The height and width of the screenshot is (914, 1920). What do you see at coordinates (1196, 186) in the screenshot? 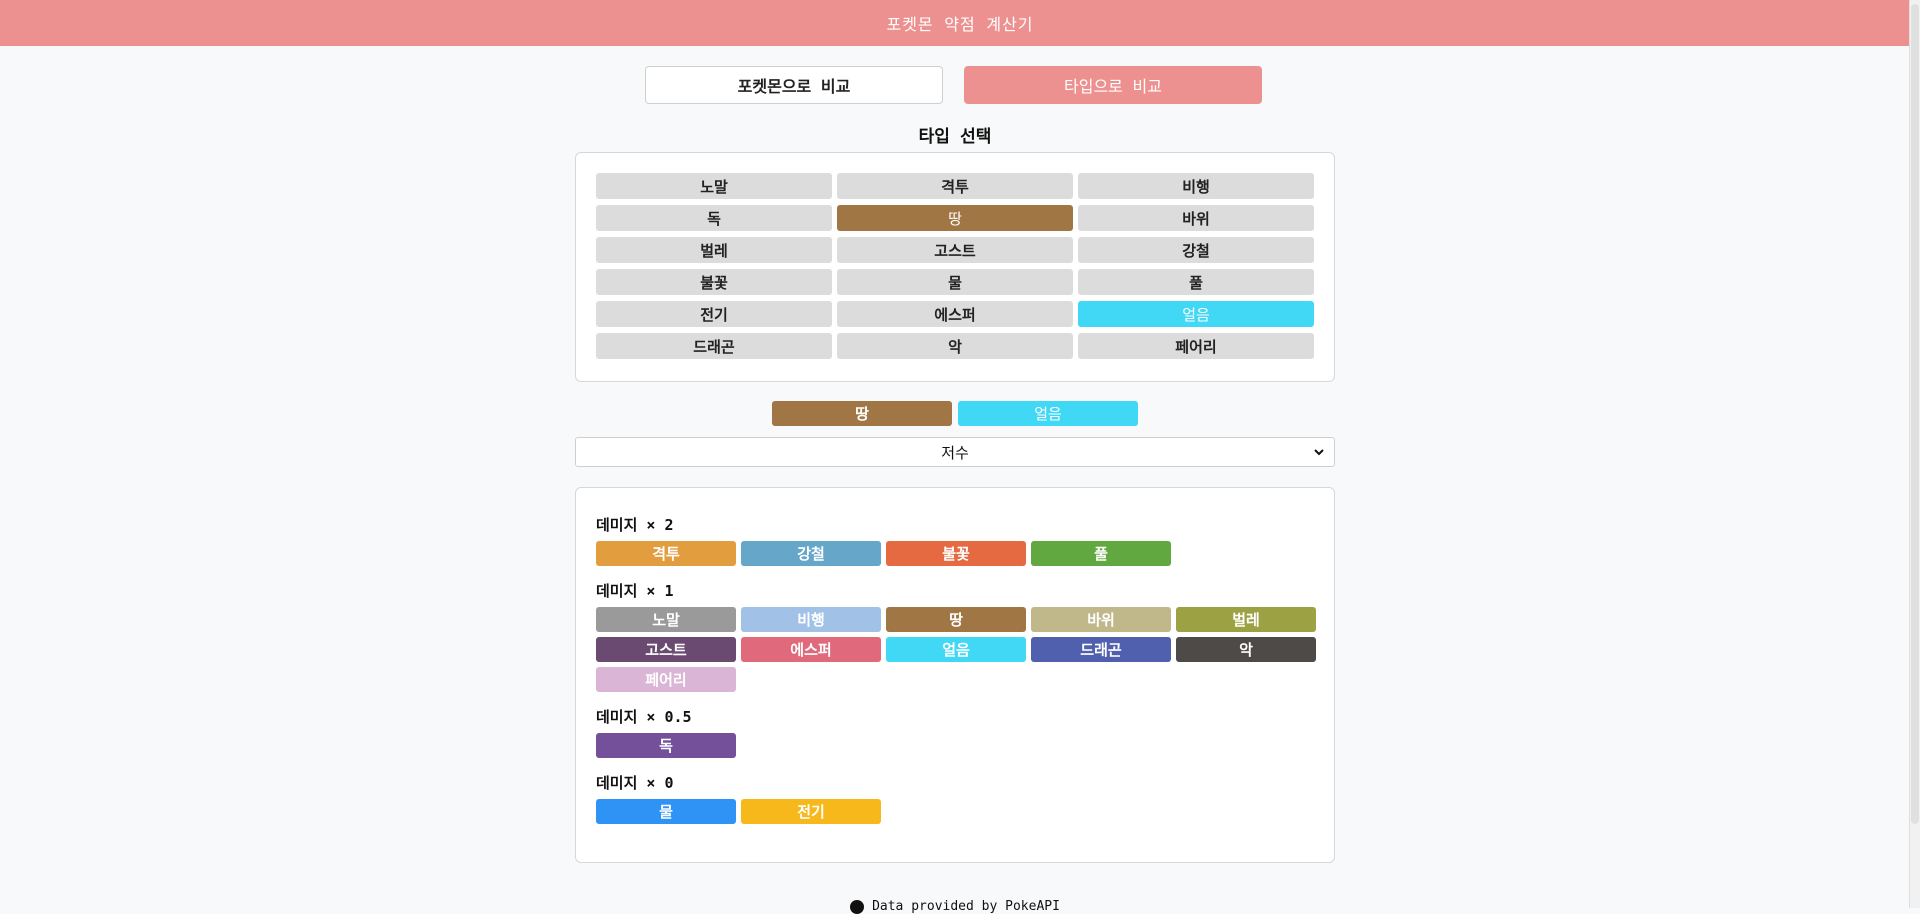
I see `type-option: 비행` at bounding box center [1196, 186].